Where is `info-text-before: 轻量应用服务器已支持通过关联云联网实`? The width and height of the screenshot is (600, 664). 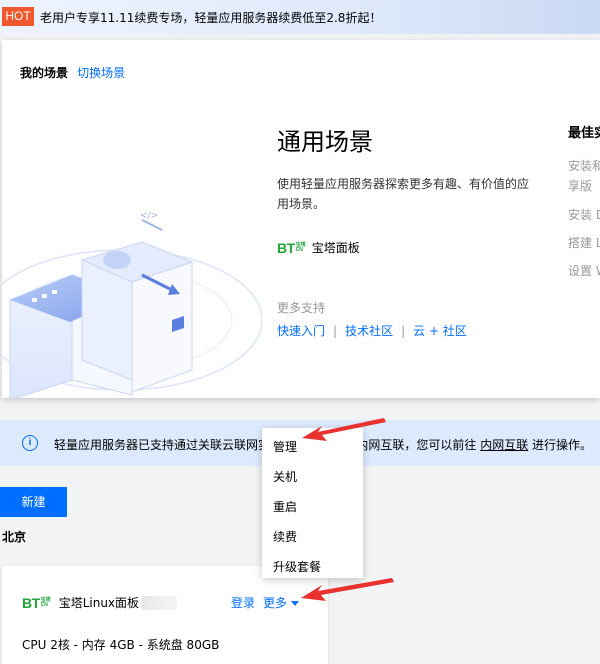
info-text-before: 轻量应用服务器已支持通过关联云联网实 is located at coordinates (162, 445).